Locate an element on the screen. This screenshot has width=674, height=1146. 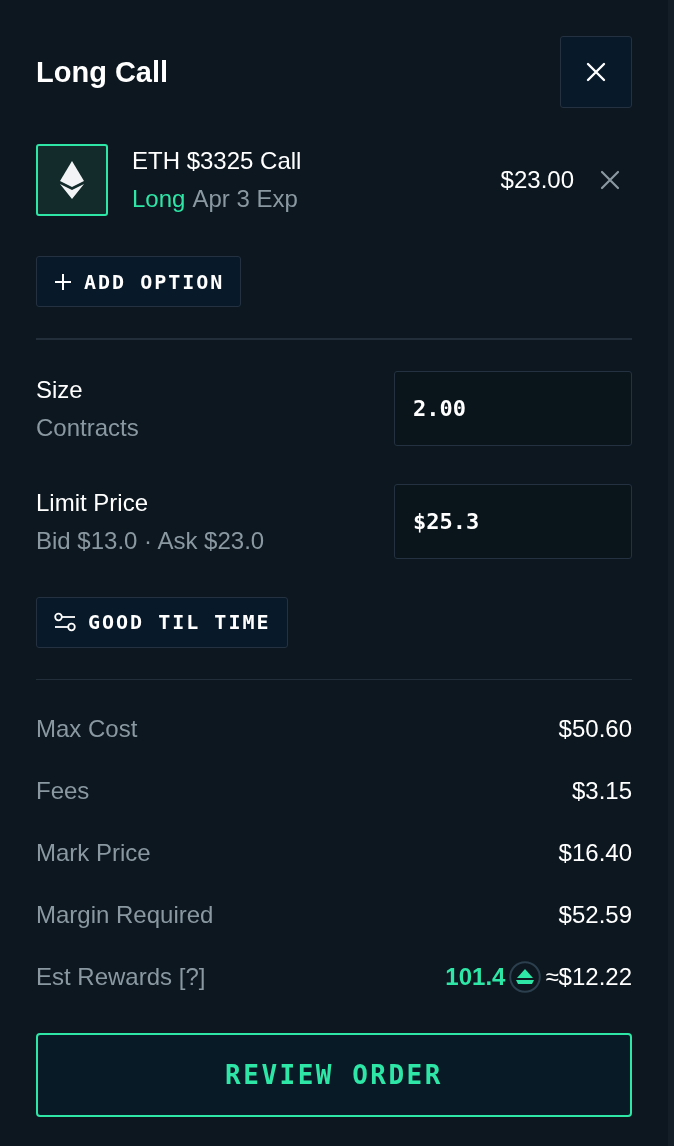
input-field: $25.3 is located at coordinates (513, 521).